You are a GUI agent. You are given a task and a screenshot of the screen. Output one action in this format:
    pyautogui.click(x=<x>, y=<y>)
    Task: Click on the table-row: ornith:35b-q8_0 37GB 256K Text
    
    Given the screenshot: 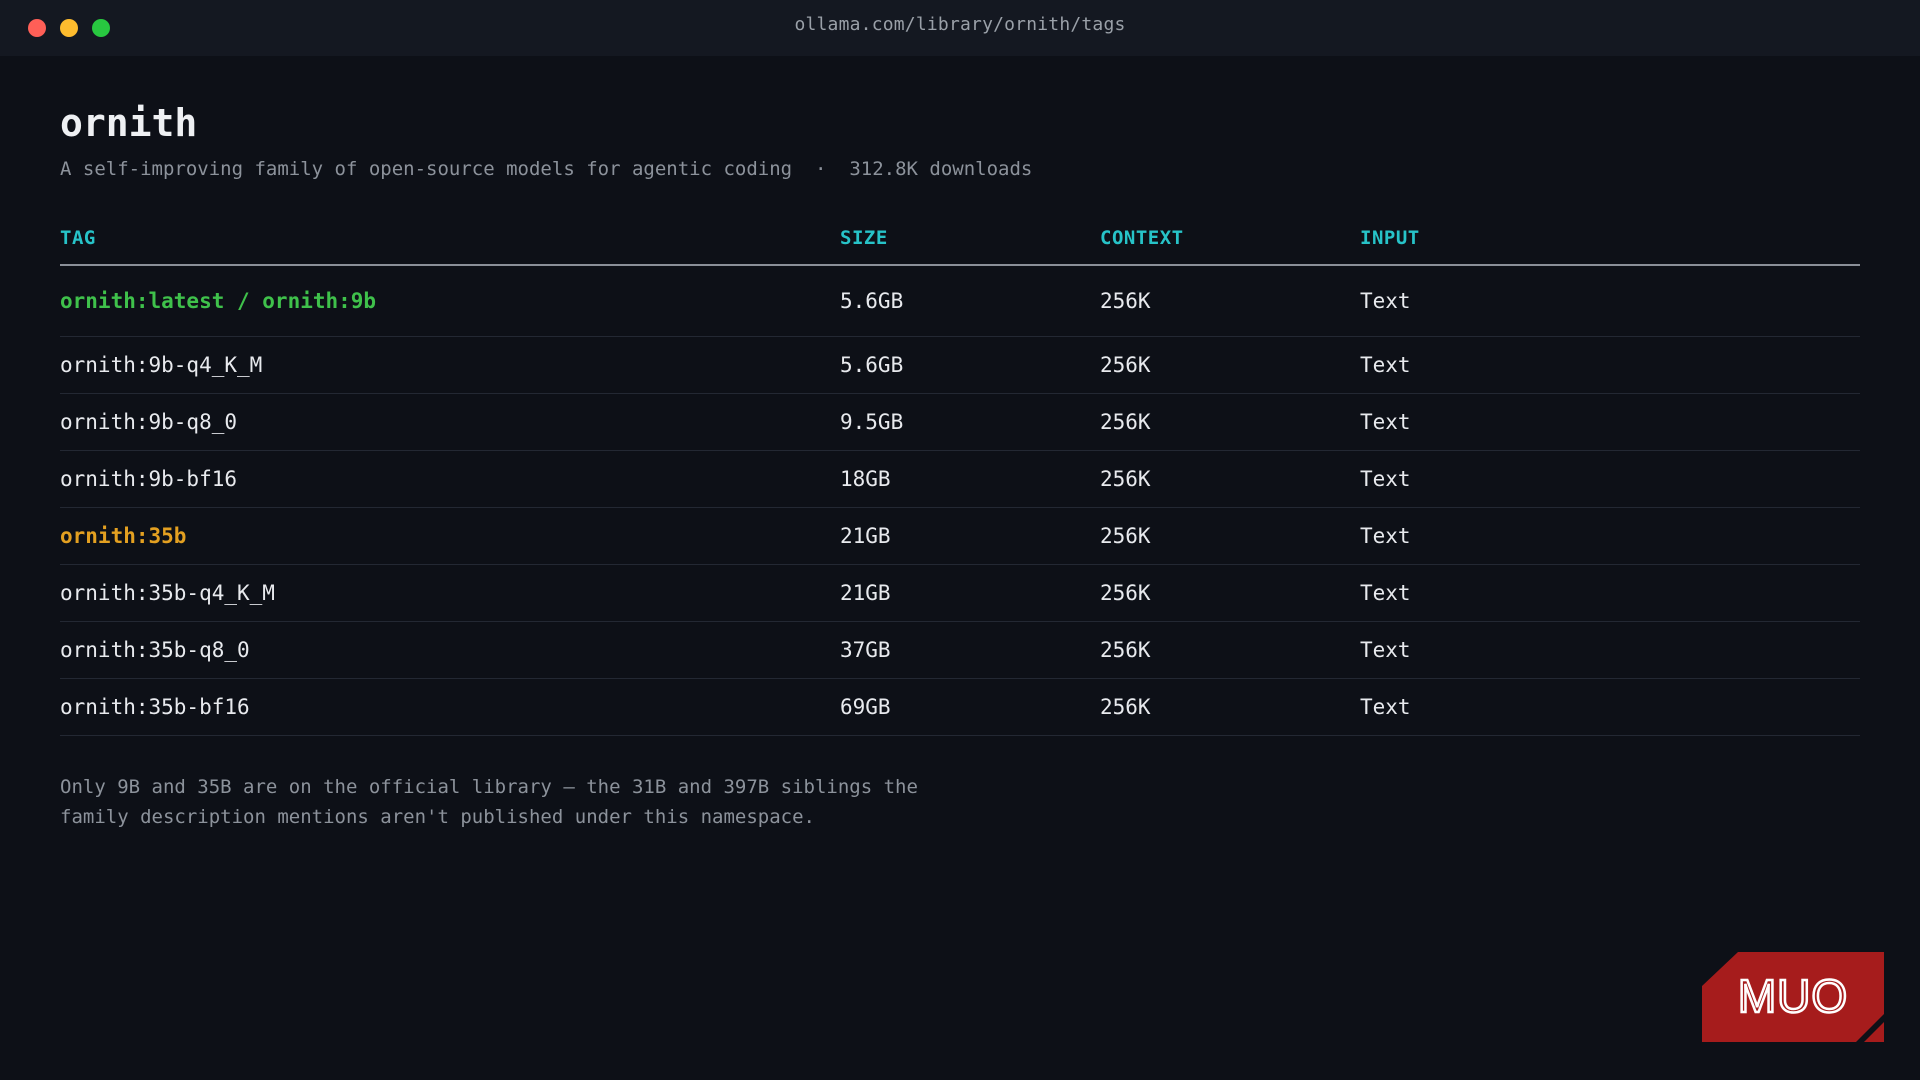 What is the action you would take?
    pyautogui.click(x=960, y=650)
    